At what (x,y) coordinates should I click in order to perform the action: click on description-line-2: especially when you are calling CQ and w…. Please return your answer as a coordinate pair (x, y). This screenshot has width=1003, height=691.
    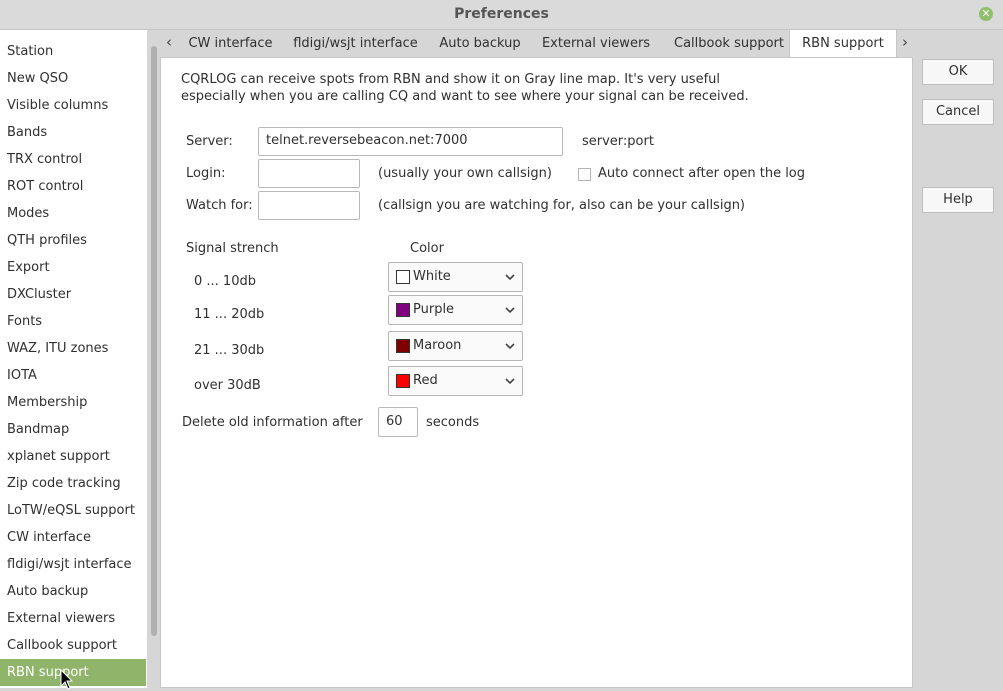
    Looking at the image, I should click on (465, 96).